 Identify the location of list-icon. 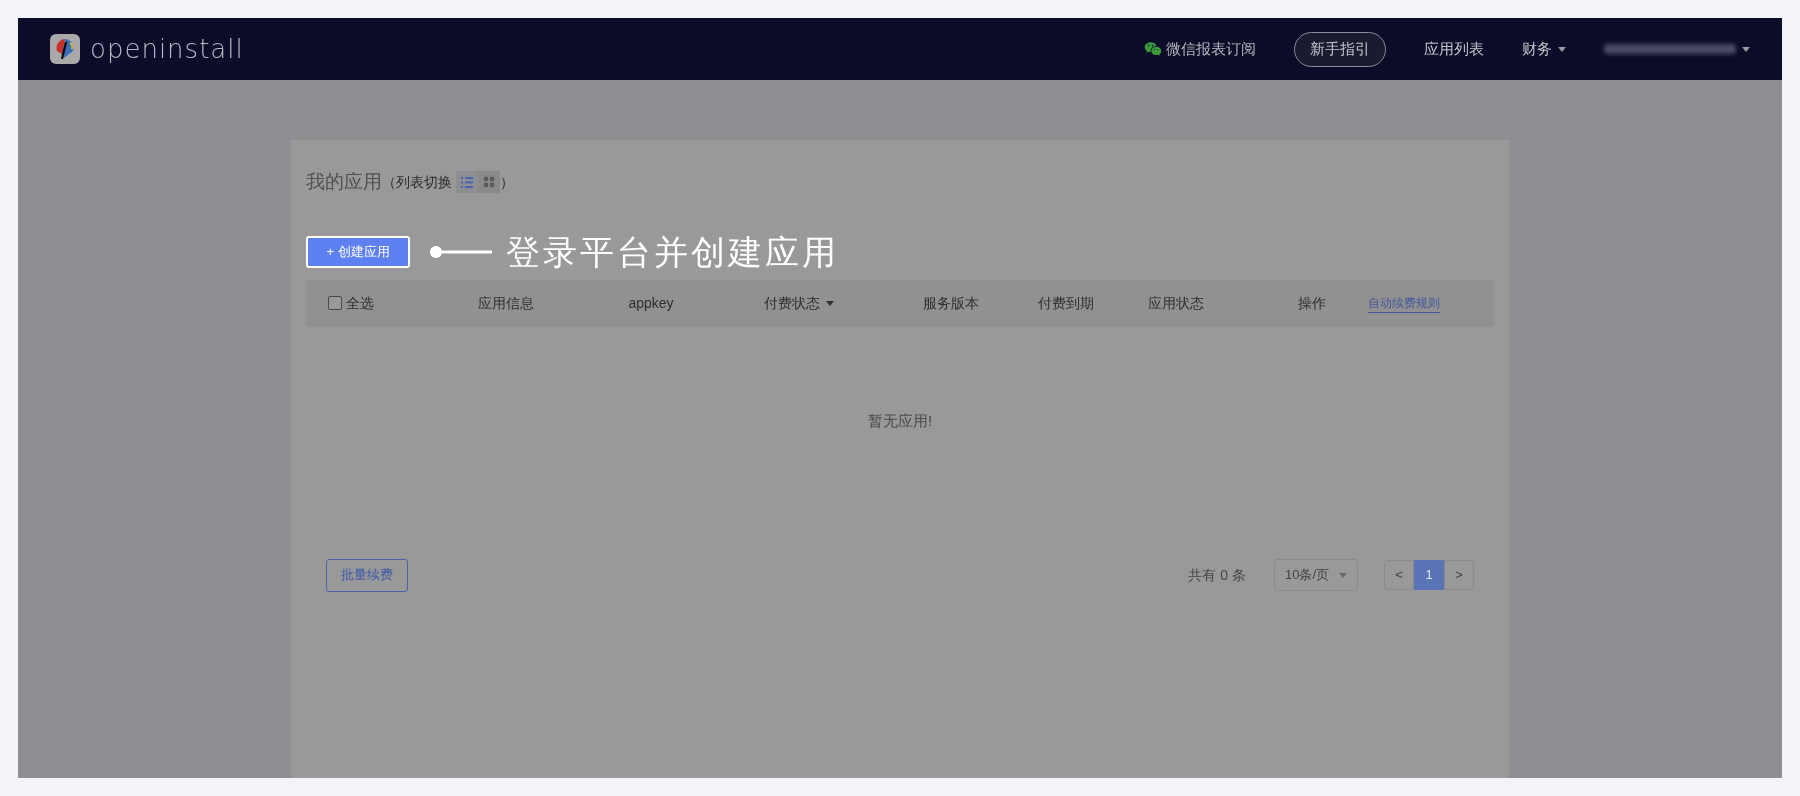
(467, 182).